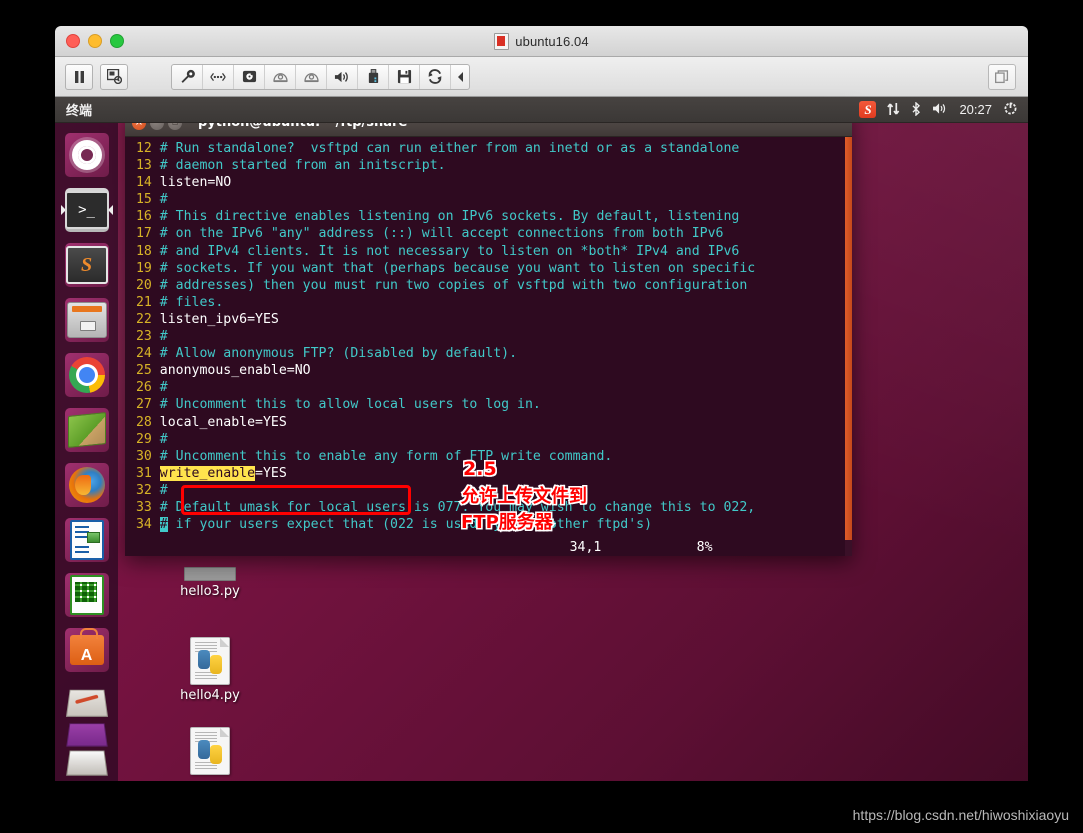 The width and height of the screenshot is (1083, 833). Describe the element at coordinates (311, 76) in the screenshot. I see `cd-drive-2-icon` at that location.